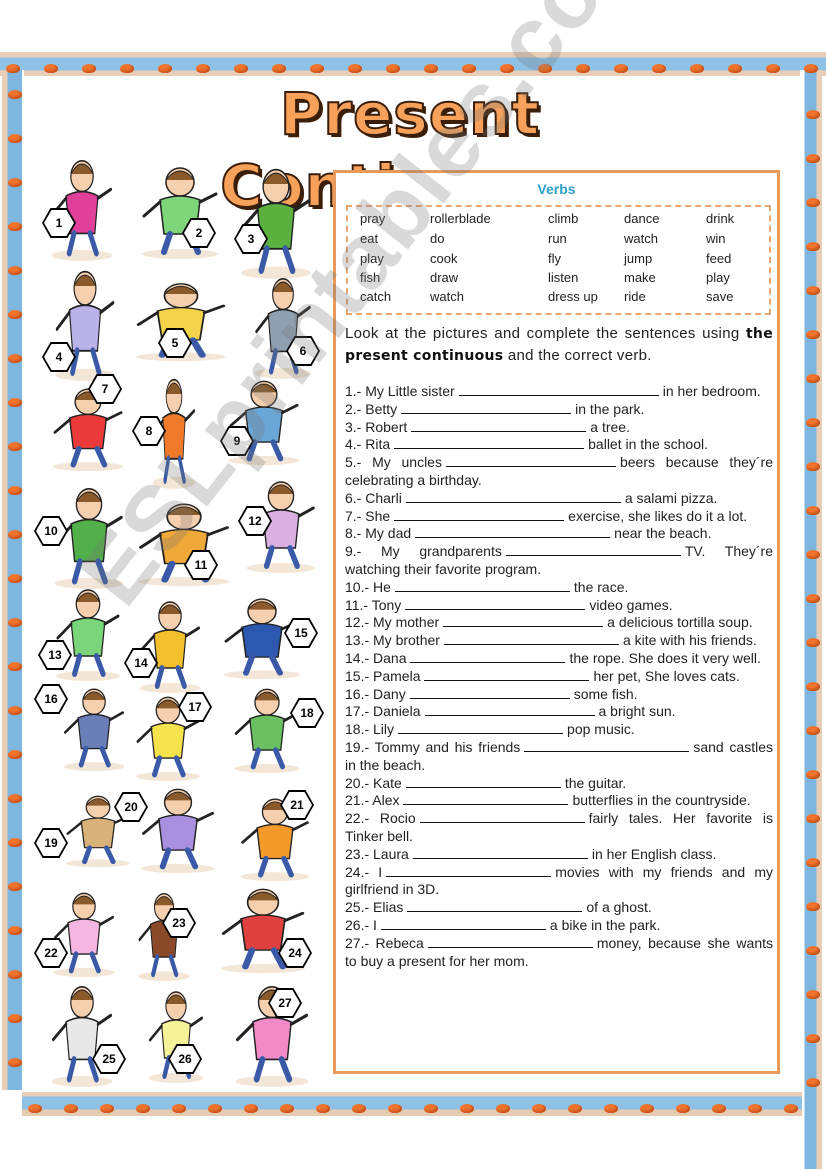  I want to click on sentence-item: 20.- Kate the guitar., so click(559, 784).